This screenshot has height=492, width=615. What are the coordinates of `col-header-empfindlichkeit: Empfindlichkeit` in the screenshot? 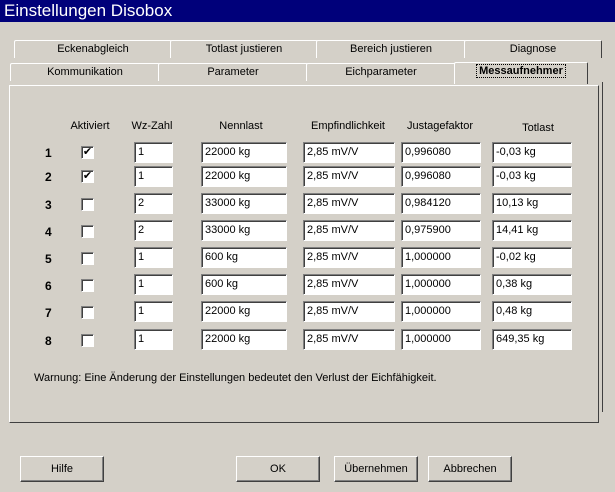 It's located at (348, 126).